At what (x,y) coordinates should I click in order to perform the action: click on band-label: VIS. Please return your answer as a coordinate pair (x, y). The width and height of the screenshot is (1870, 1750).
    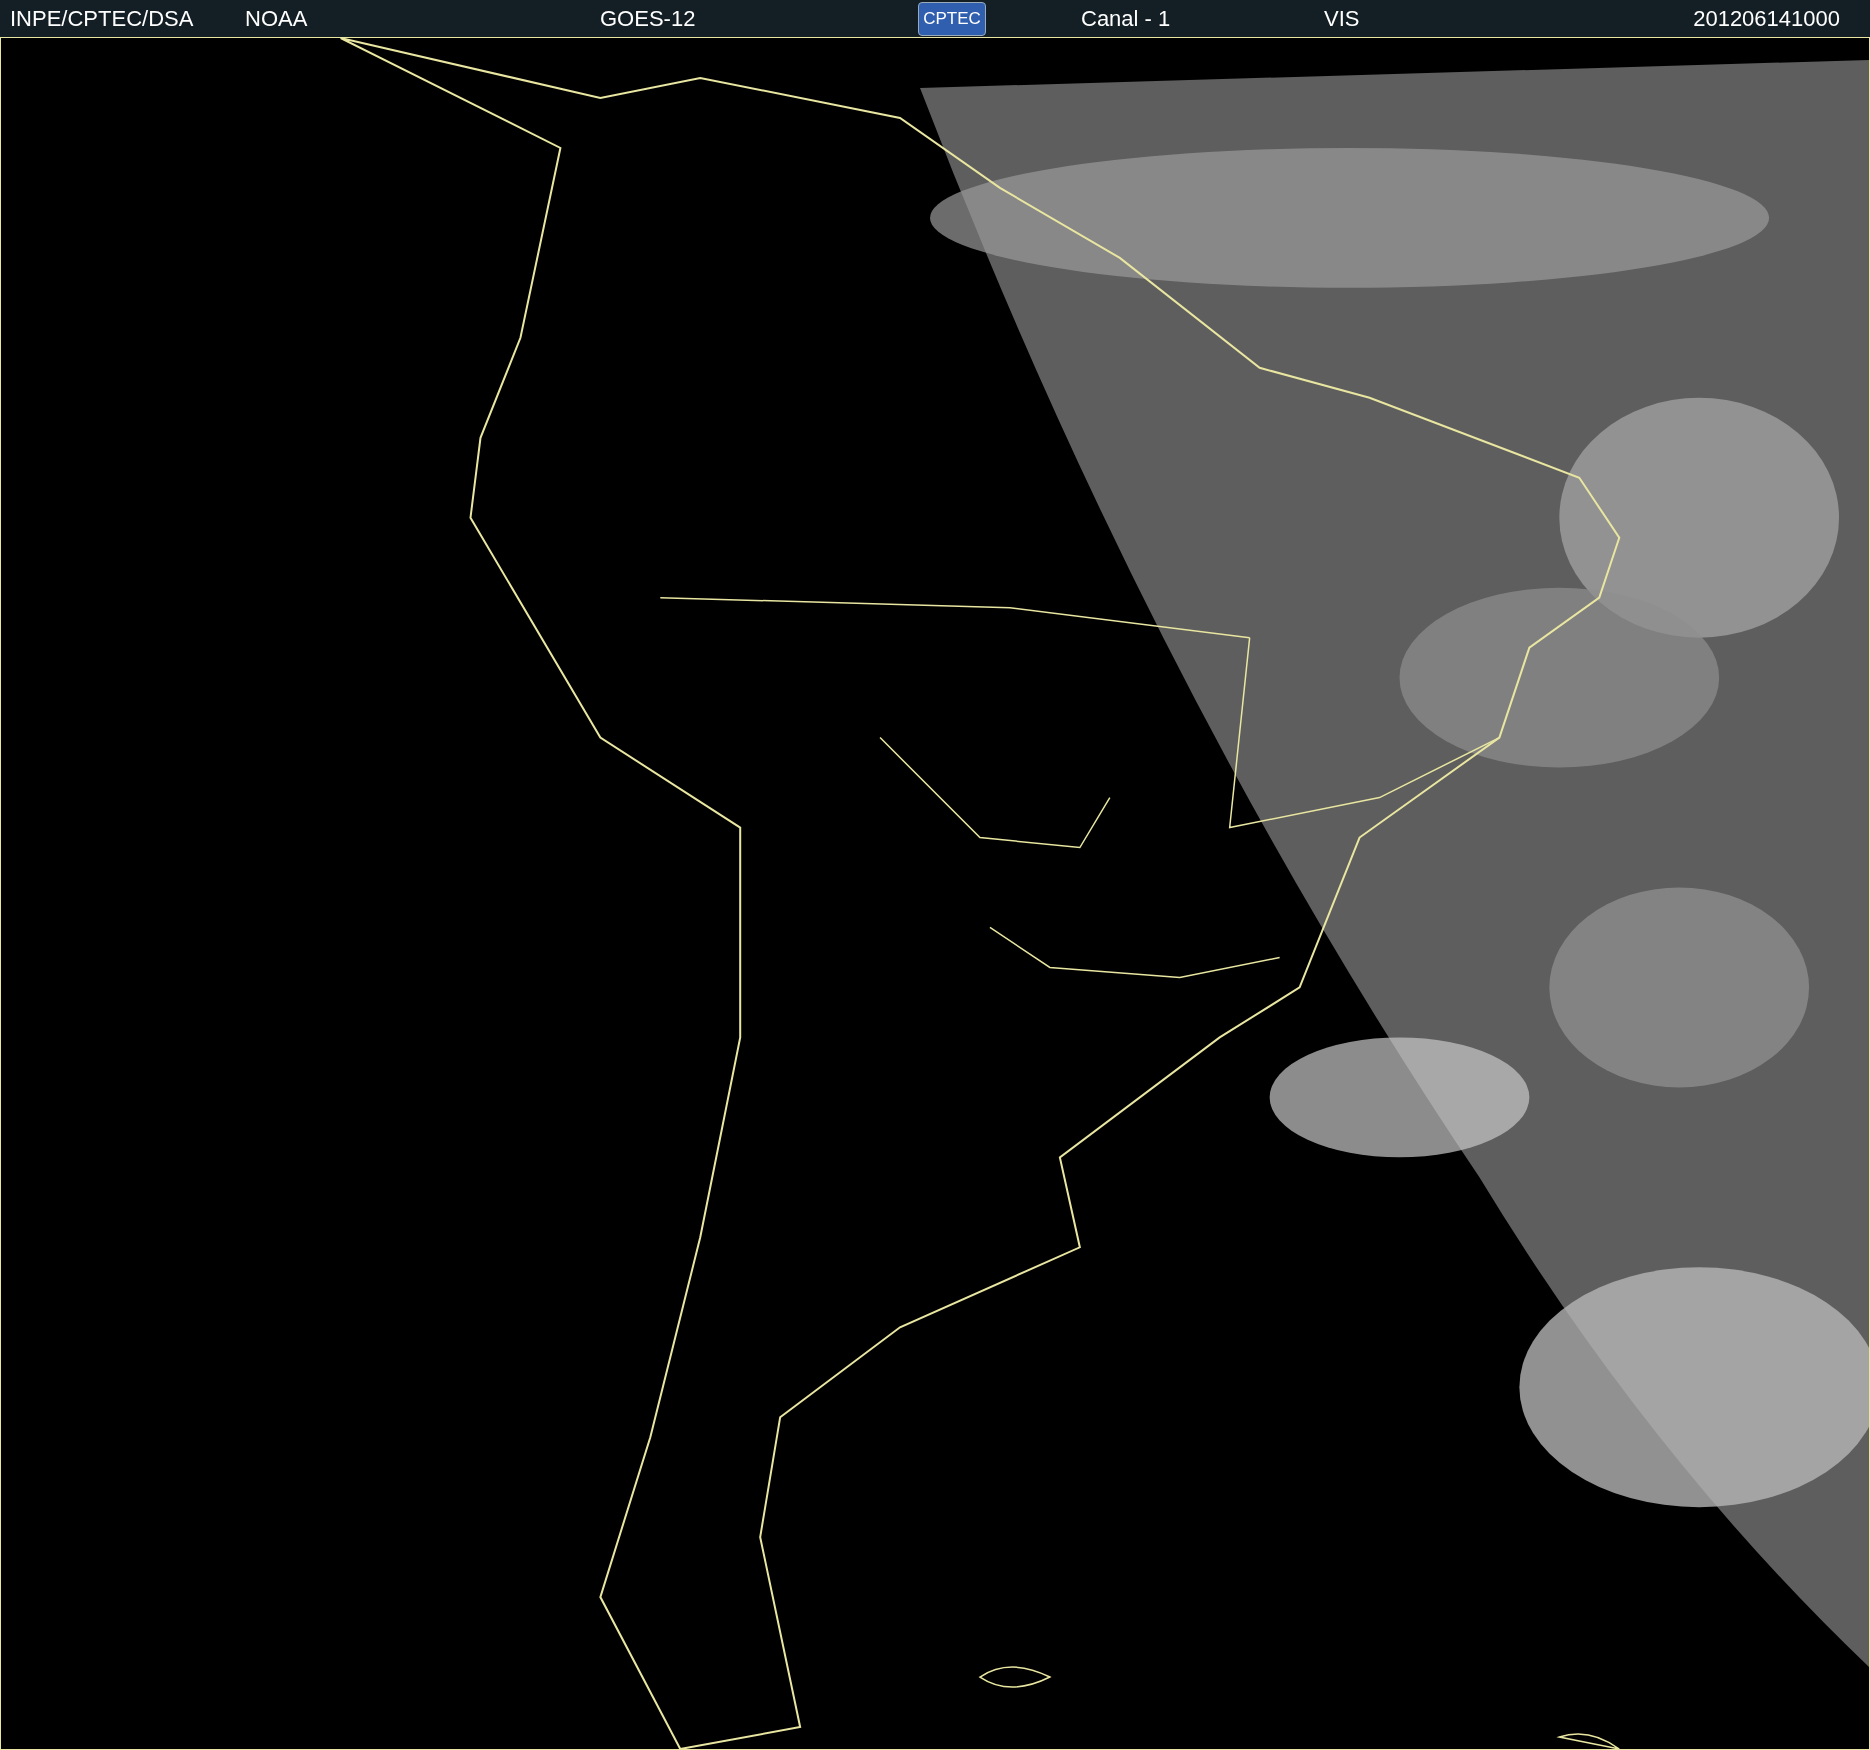
    Looking at the image, I should click on (1342, 18).